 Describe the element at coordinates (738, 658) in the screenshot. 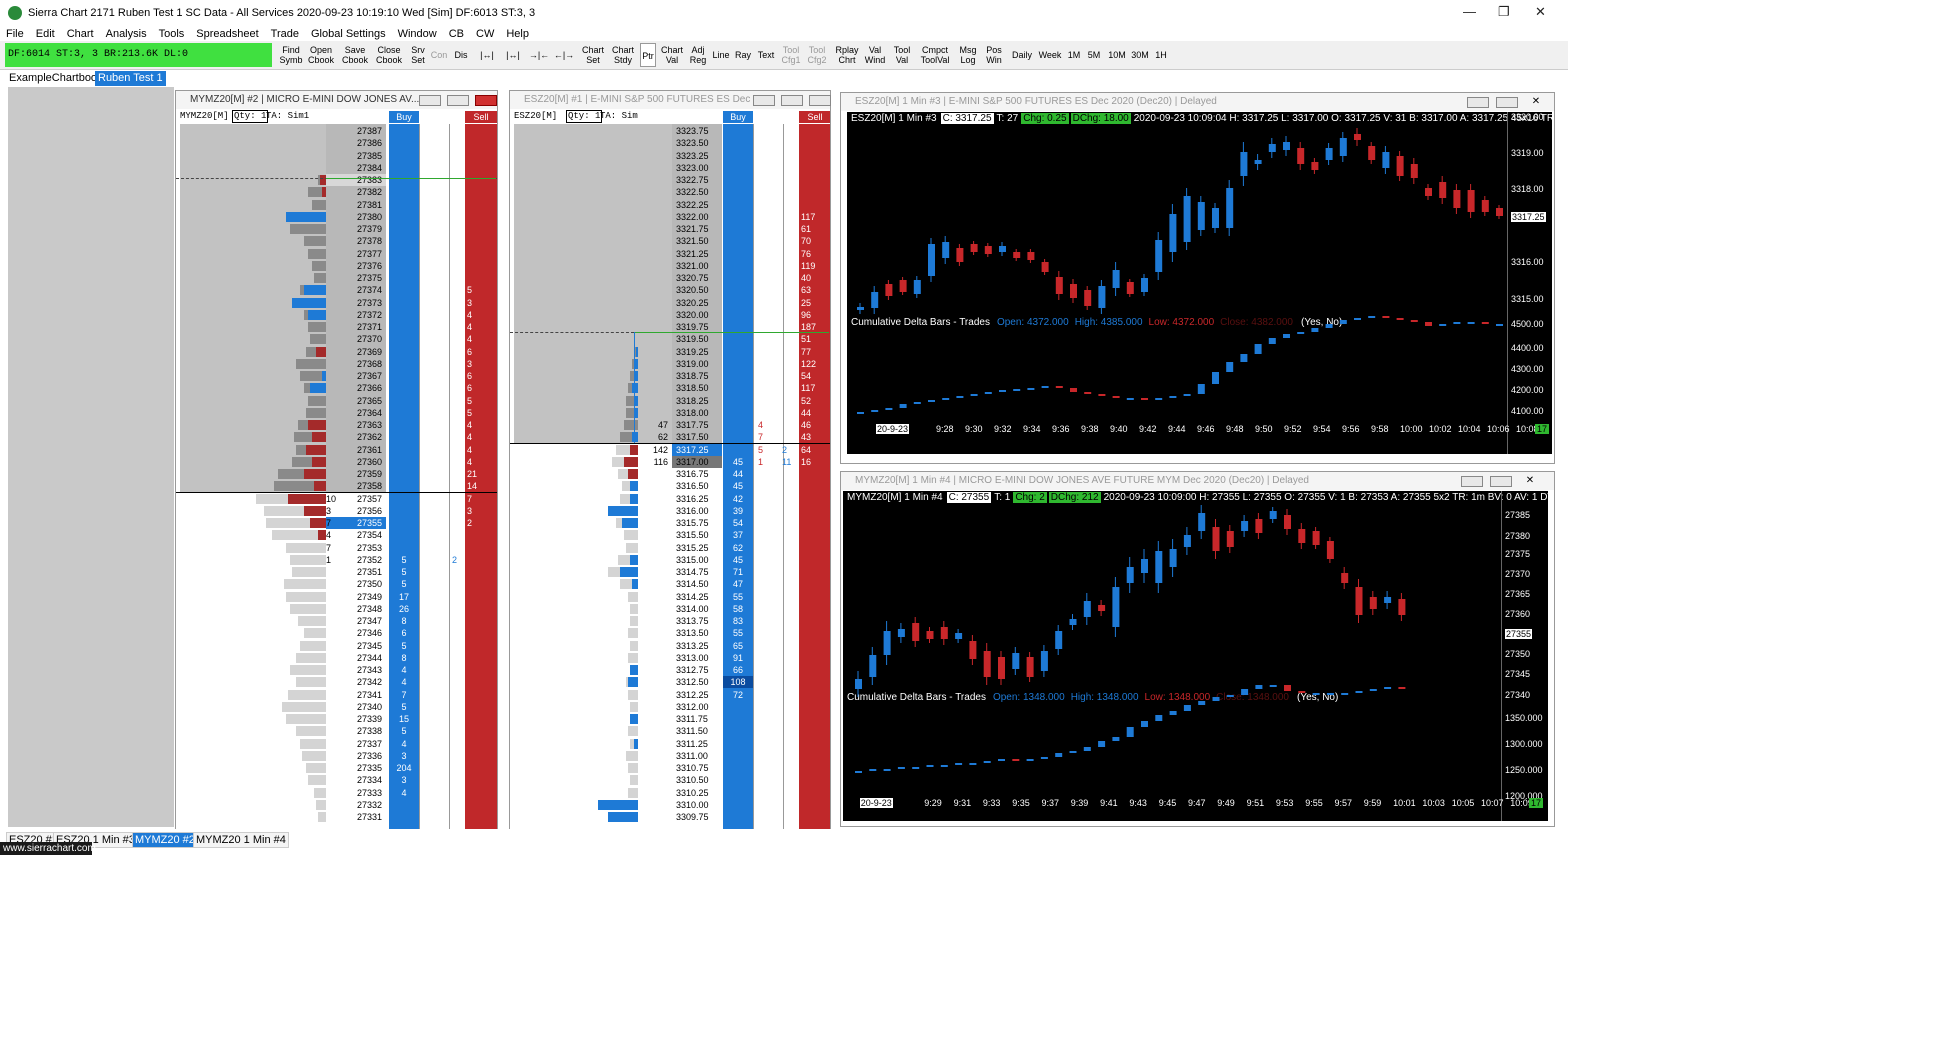

I see `buy-size: 91` at that location.